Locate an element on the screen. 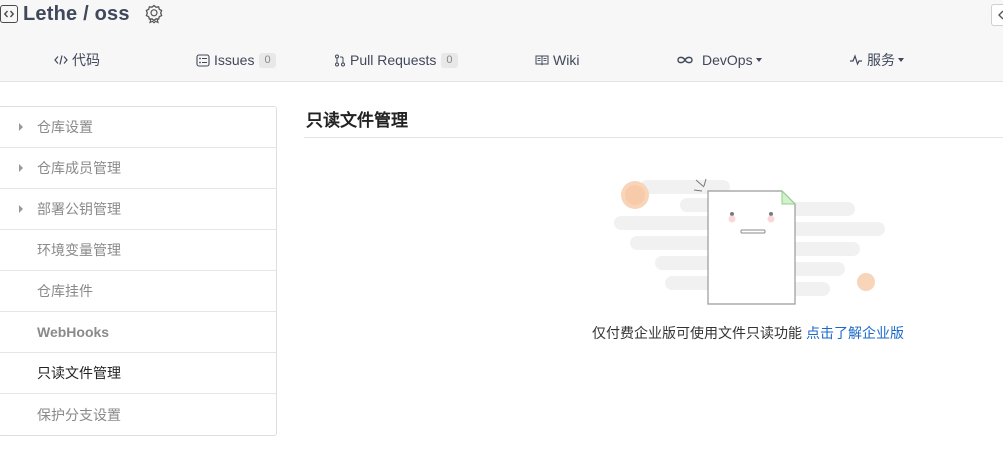  sidebar-item-readonly-files: 只读文件管理 is located at coordinates (138, 373).